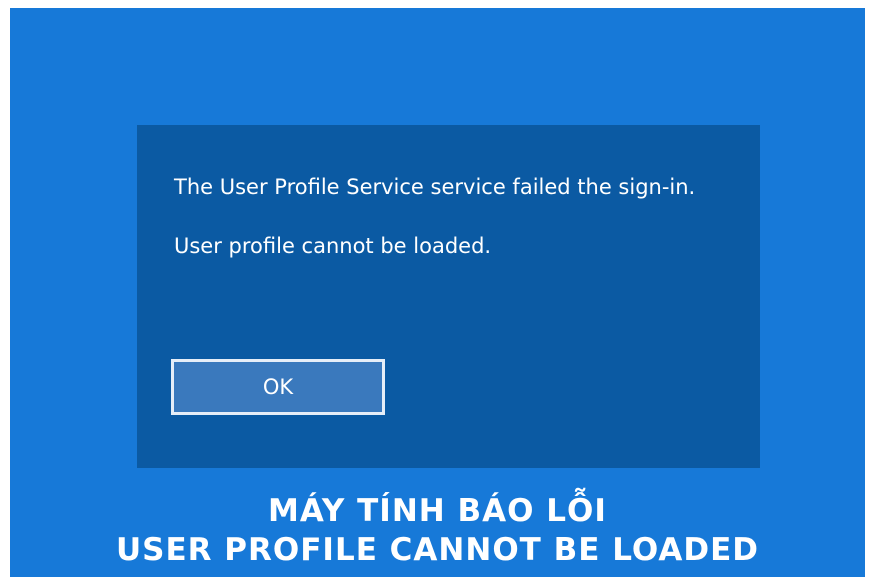  Describe the element at coordinates (278, 387) in the screenshot. I see `ok-button: OK` at that location.